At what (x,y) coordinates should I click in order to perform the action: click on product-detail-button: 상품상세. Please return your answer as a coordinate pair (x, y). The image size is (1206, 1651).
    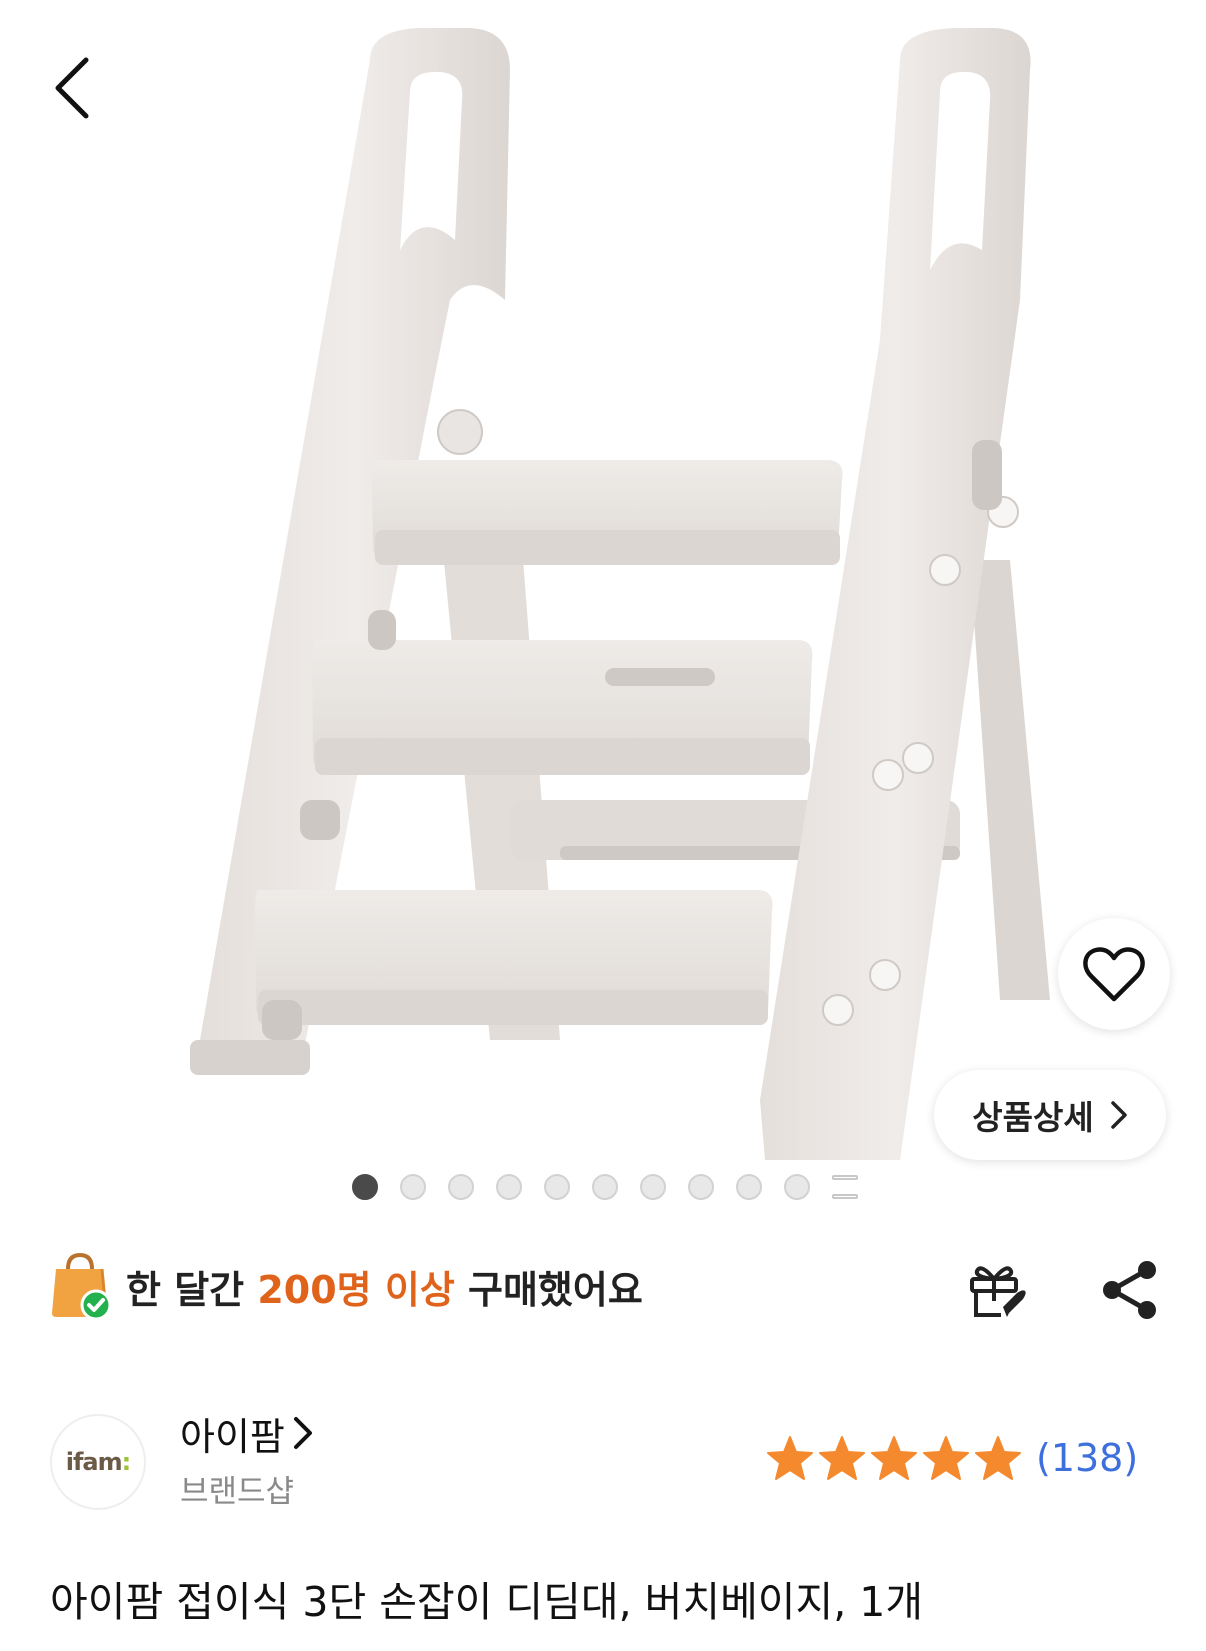
    Looking at the image, I should click on (1050, 1115).